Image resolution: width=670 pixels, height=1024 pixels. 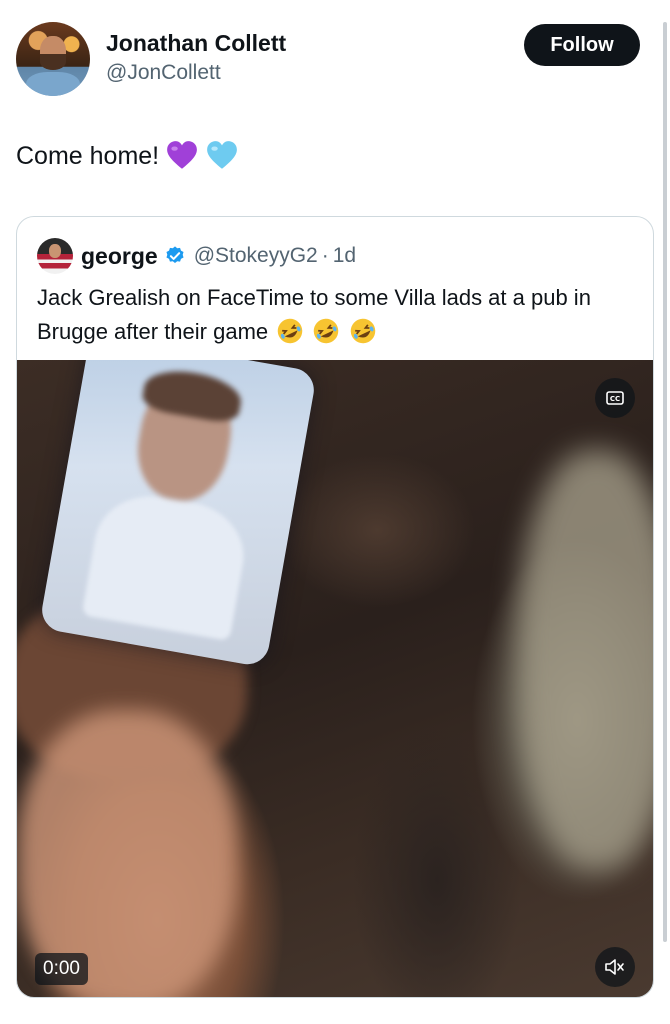 What do you see at coordinates (328, 60) in the screenshot?
I see `tweet-header: Jonathan Collett @JonCollett Follow` at bounding box center [328, 60].